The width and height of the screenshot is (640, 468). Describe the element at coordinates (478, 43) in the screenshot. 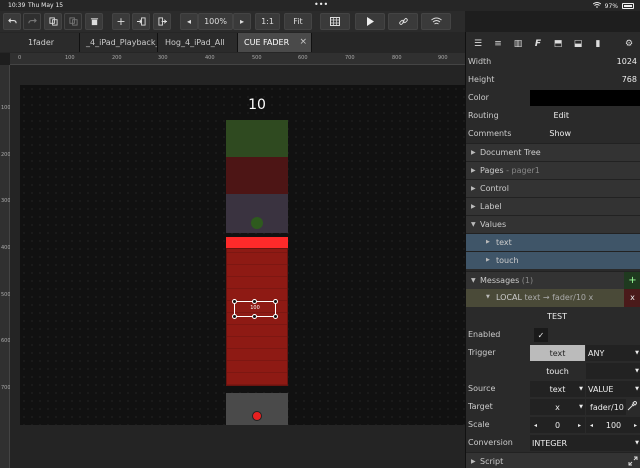

I see `align-button: ☰` at that location.